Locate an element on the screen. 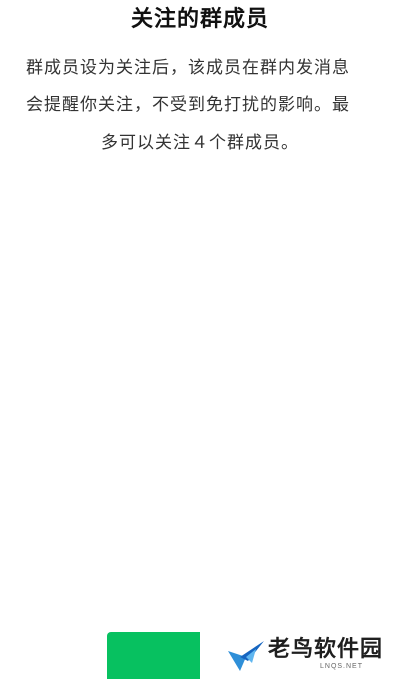  watermark: 老鸟软件园 LNQS.NET is located at coordinates (300, 655).